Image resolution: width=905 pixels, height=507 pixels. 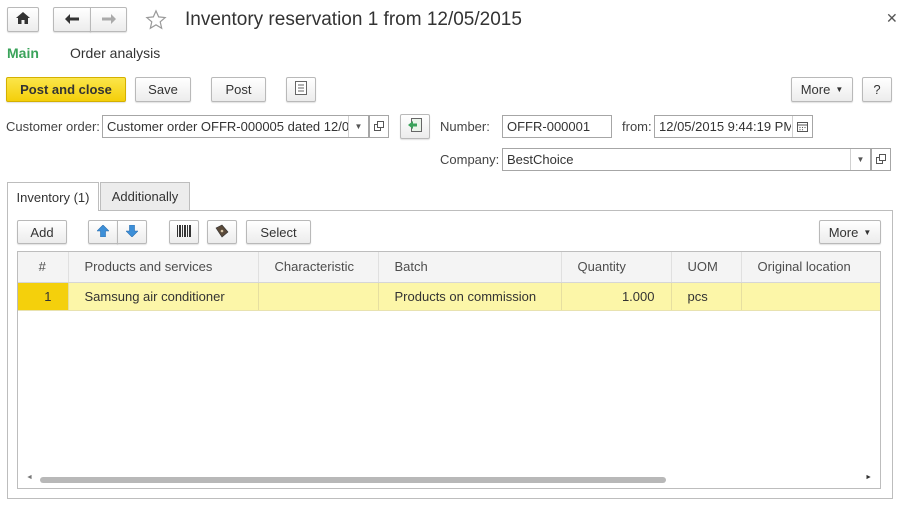 I want to click on column-header-batch: Batch, so click(x=470, y=267).